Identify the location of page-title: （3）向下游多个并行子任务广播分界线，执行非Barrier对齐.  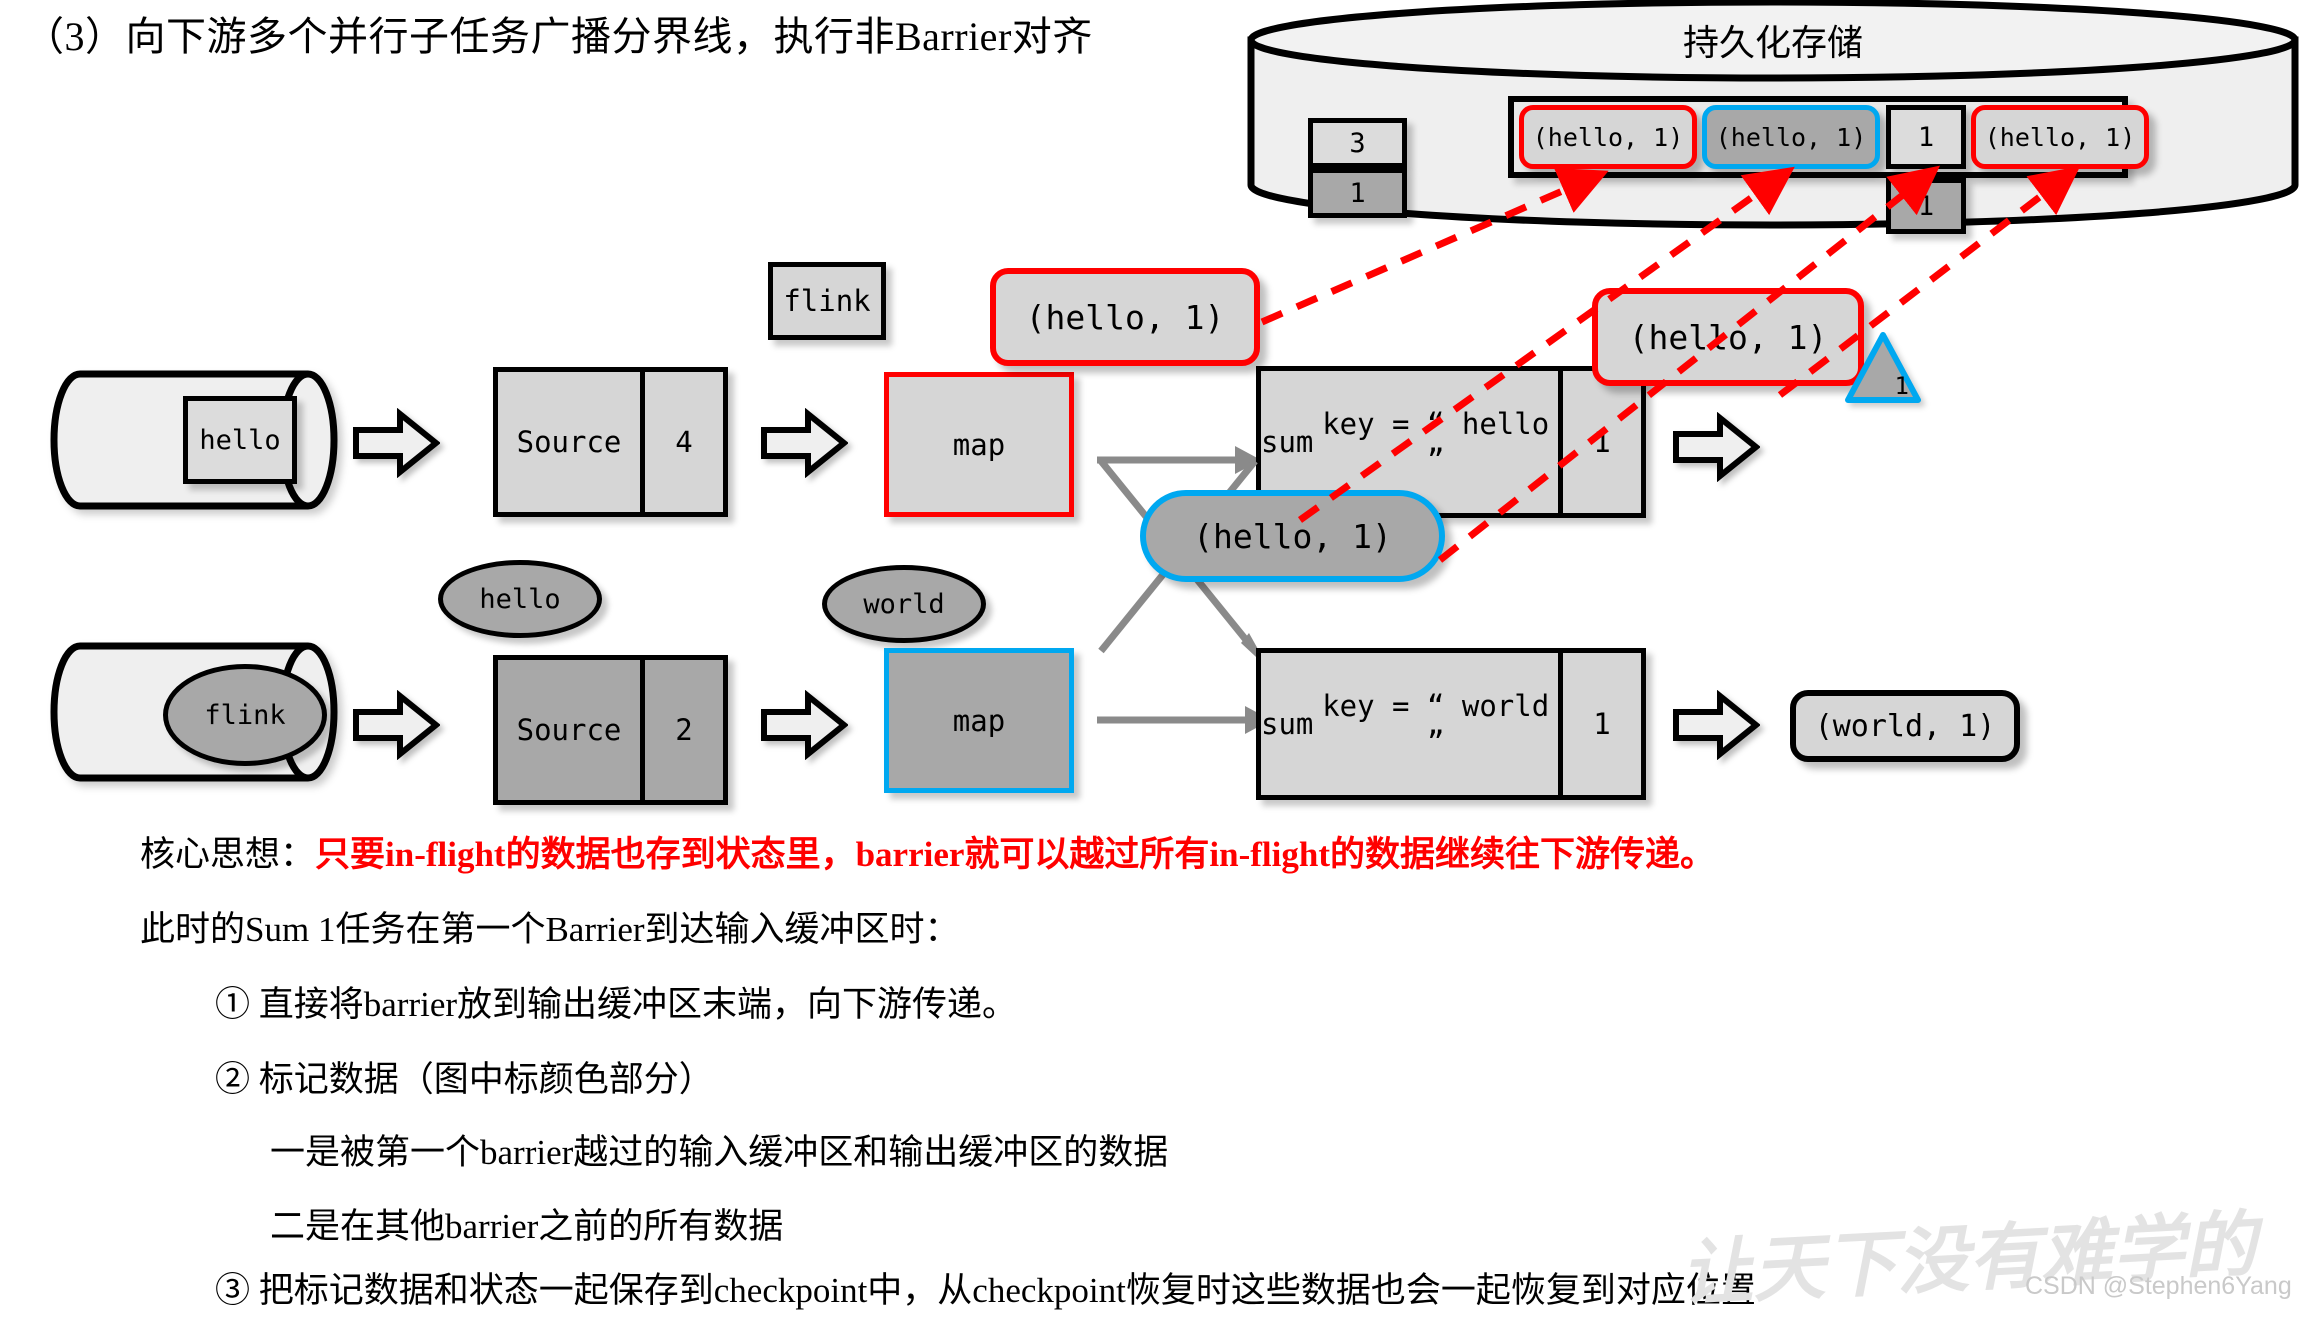
(558, 36).